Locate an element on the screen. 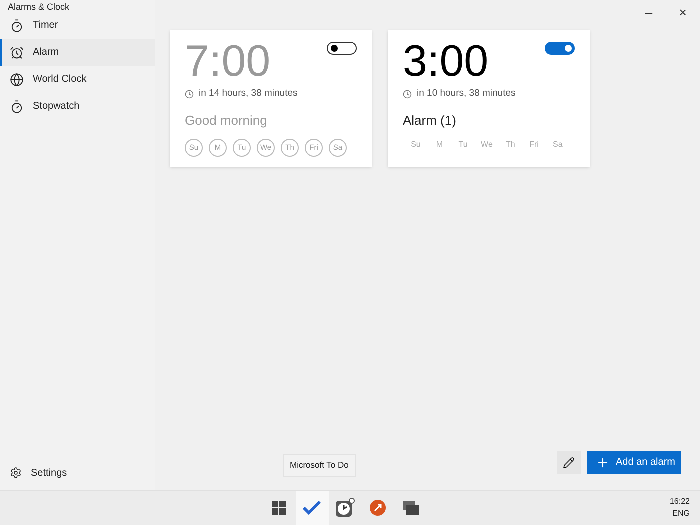 This screenshot has height=525, width=700. weekday-label: We is located at coordinates (487, 144).